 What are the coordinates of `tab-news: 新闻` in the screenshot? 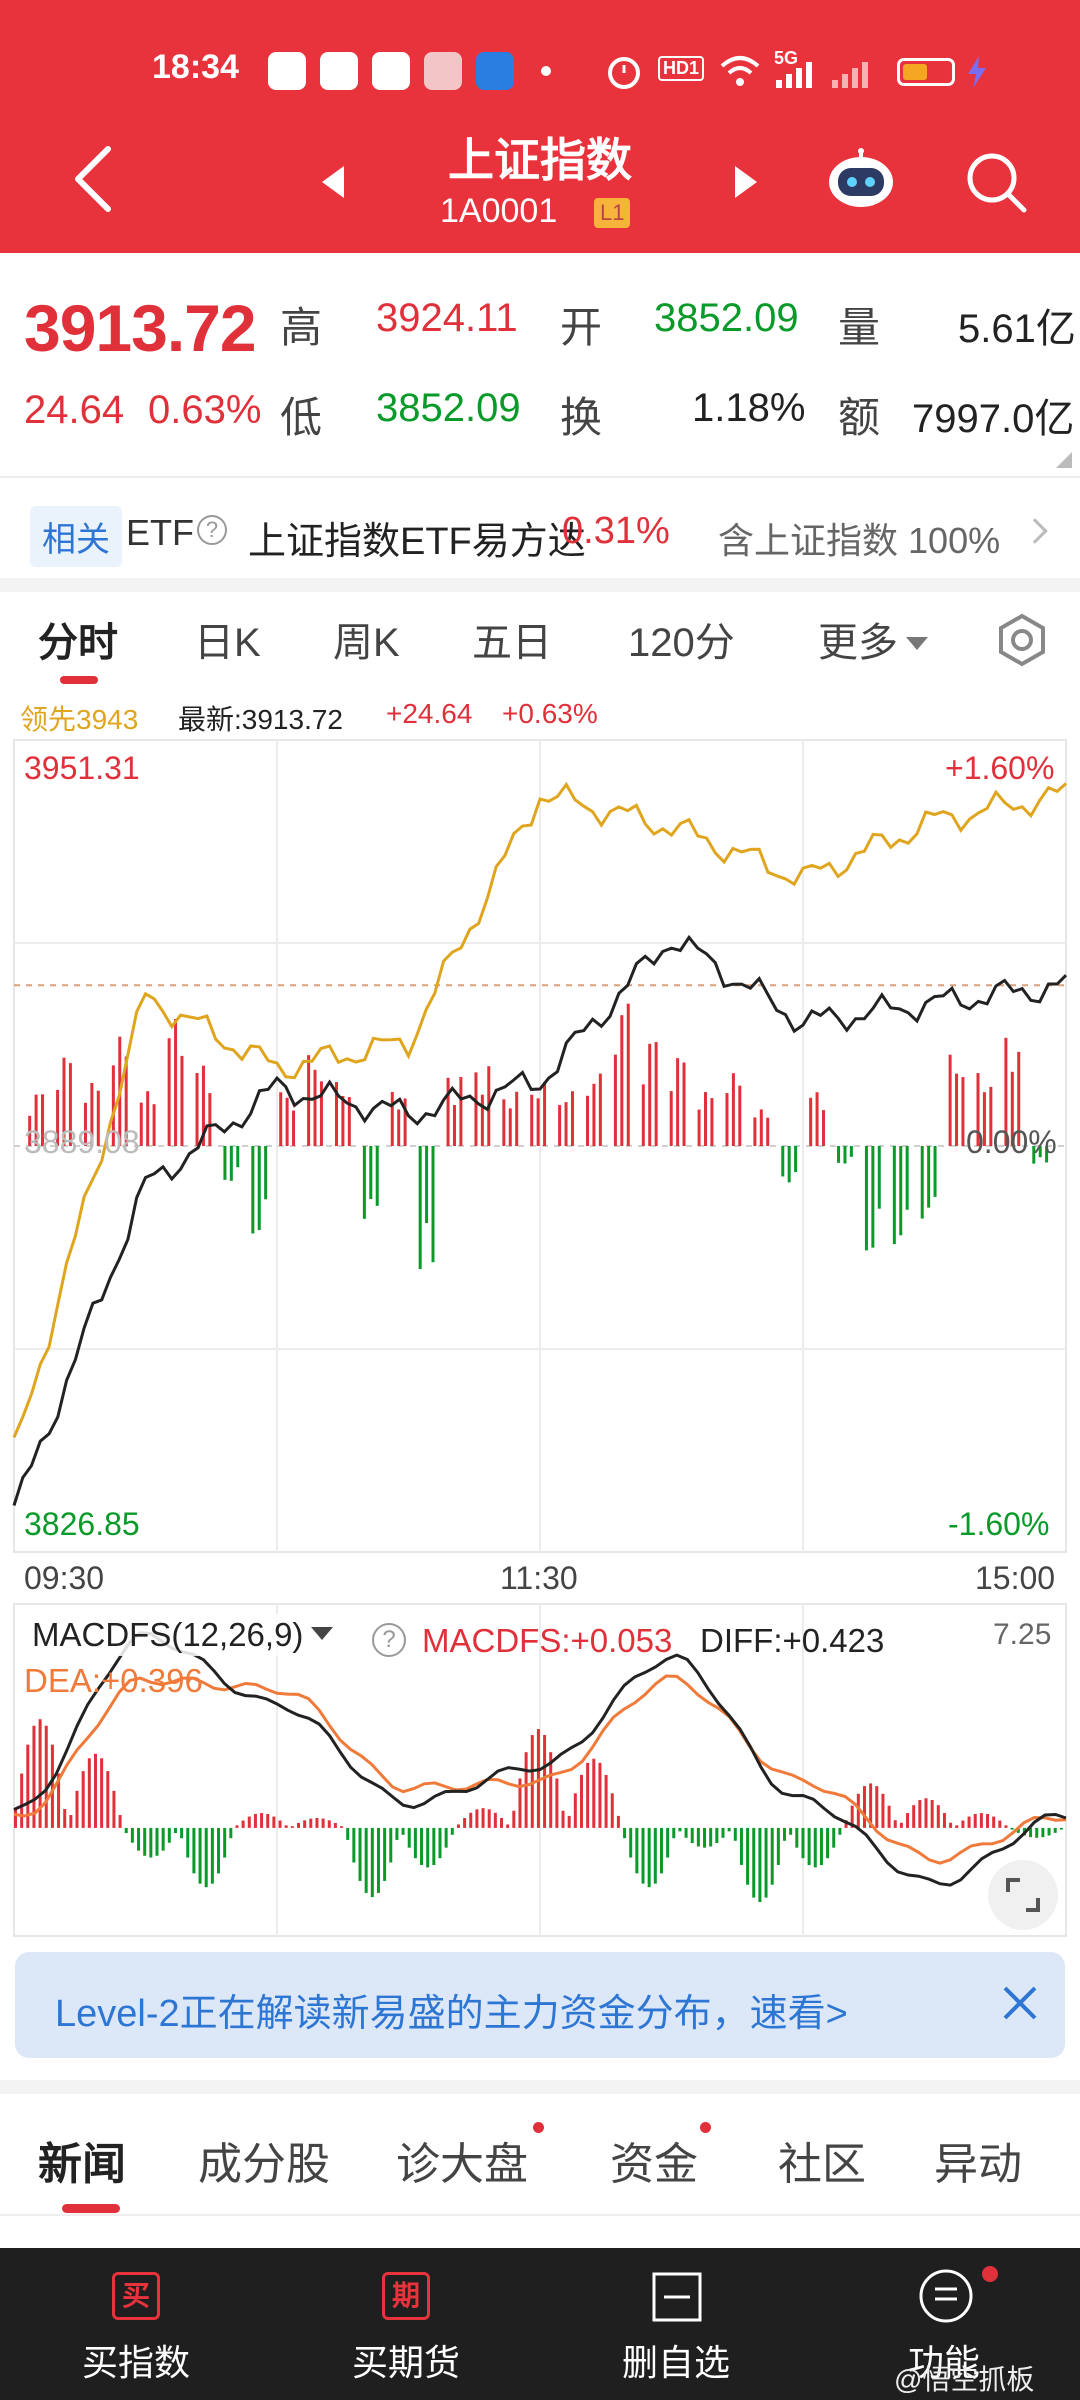 It's located at (82, 2160).